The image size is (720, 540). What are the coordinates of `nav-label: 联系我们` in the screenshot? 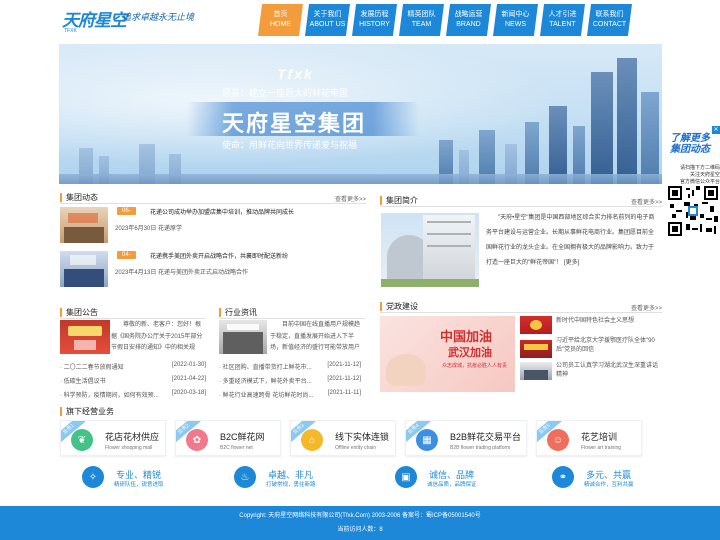 It's located at (609, 14).